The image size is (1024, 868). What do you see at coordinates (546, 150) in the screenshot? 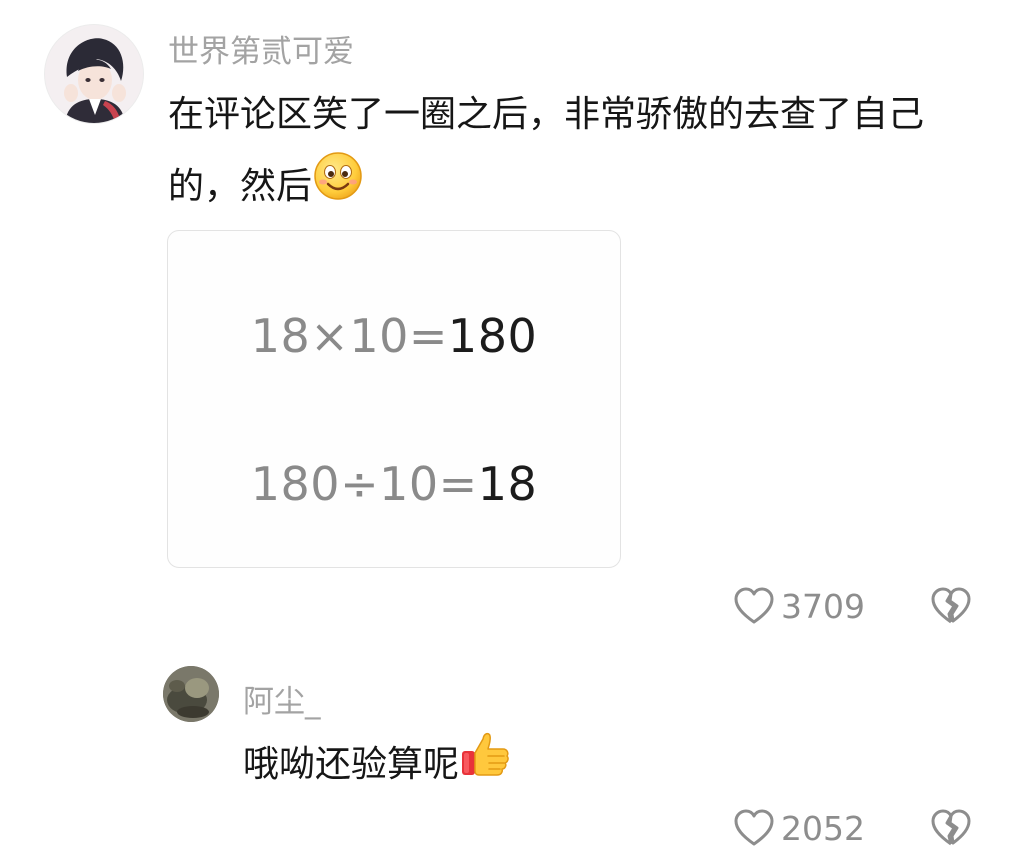
I see `comment-text: 在评论区笑了一圈之后，非常骄傲的去查了自己的，然后` at bounding box center [546, 150].